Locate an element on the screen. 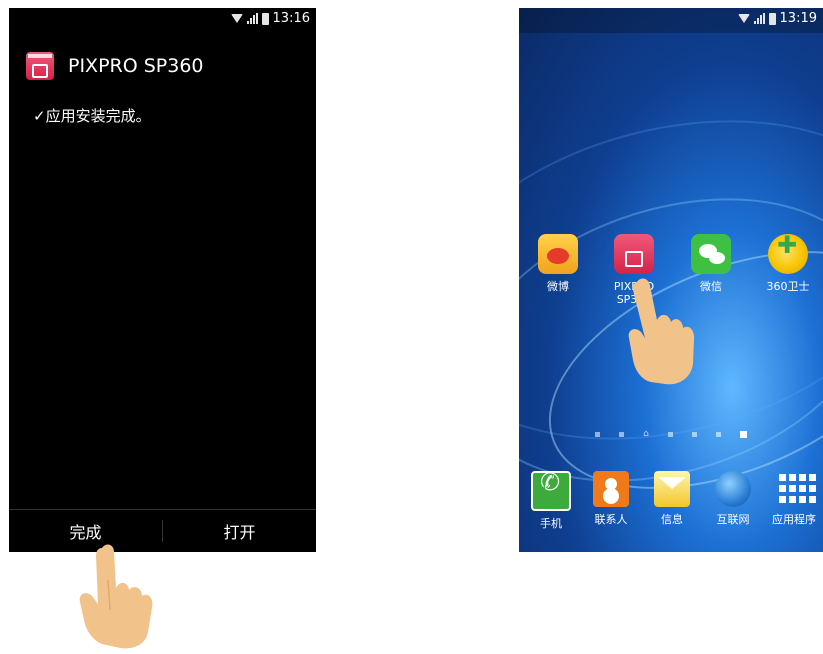 The image size is (823, 654). page-indicator: ⌂ is located at coordinates (671, 434).